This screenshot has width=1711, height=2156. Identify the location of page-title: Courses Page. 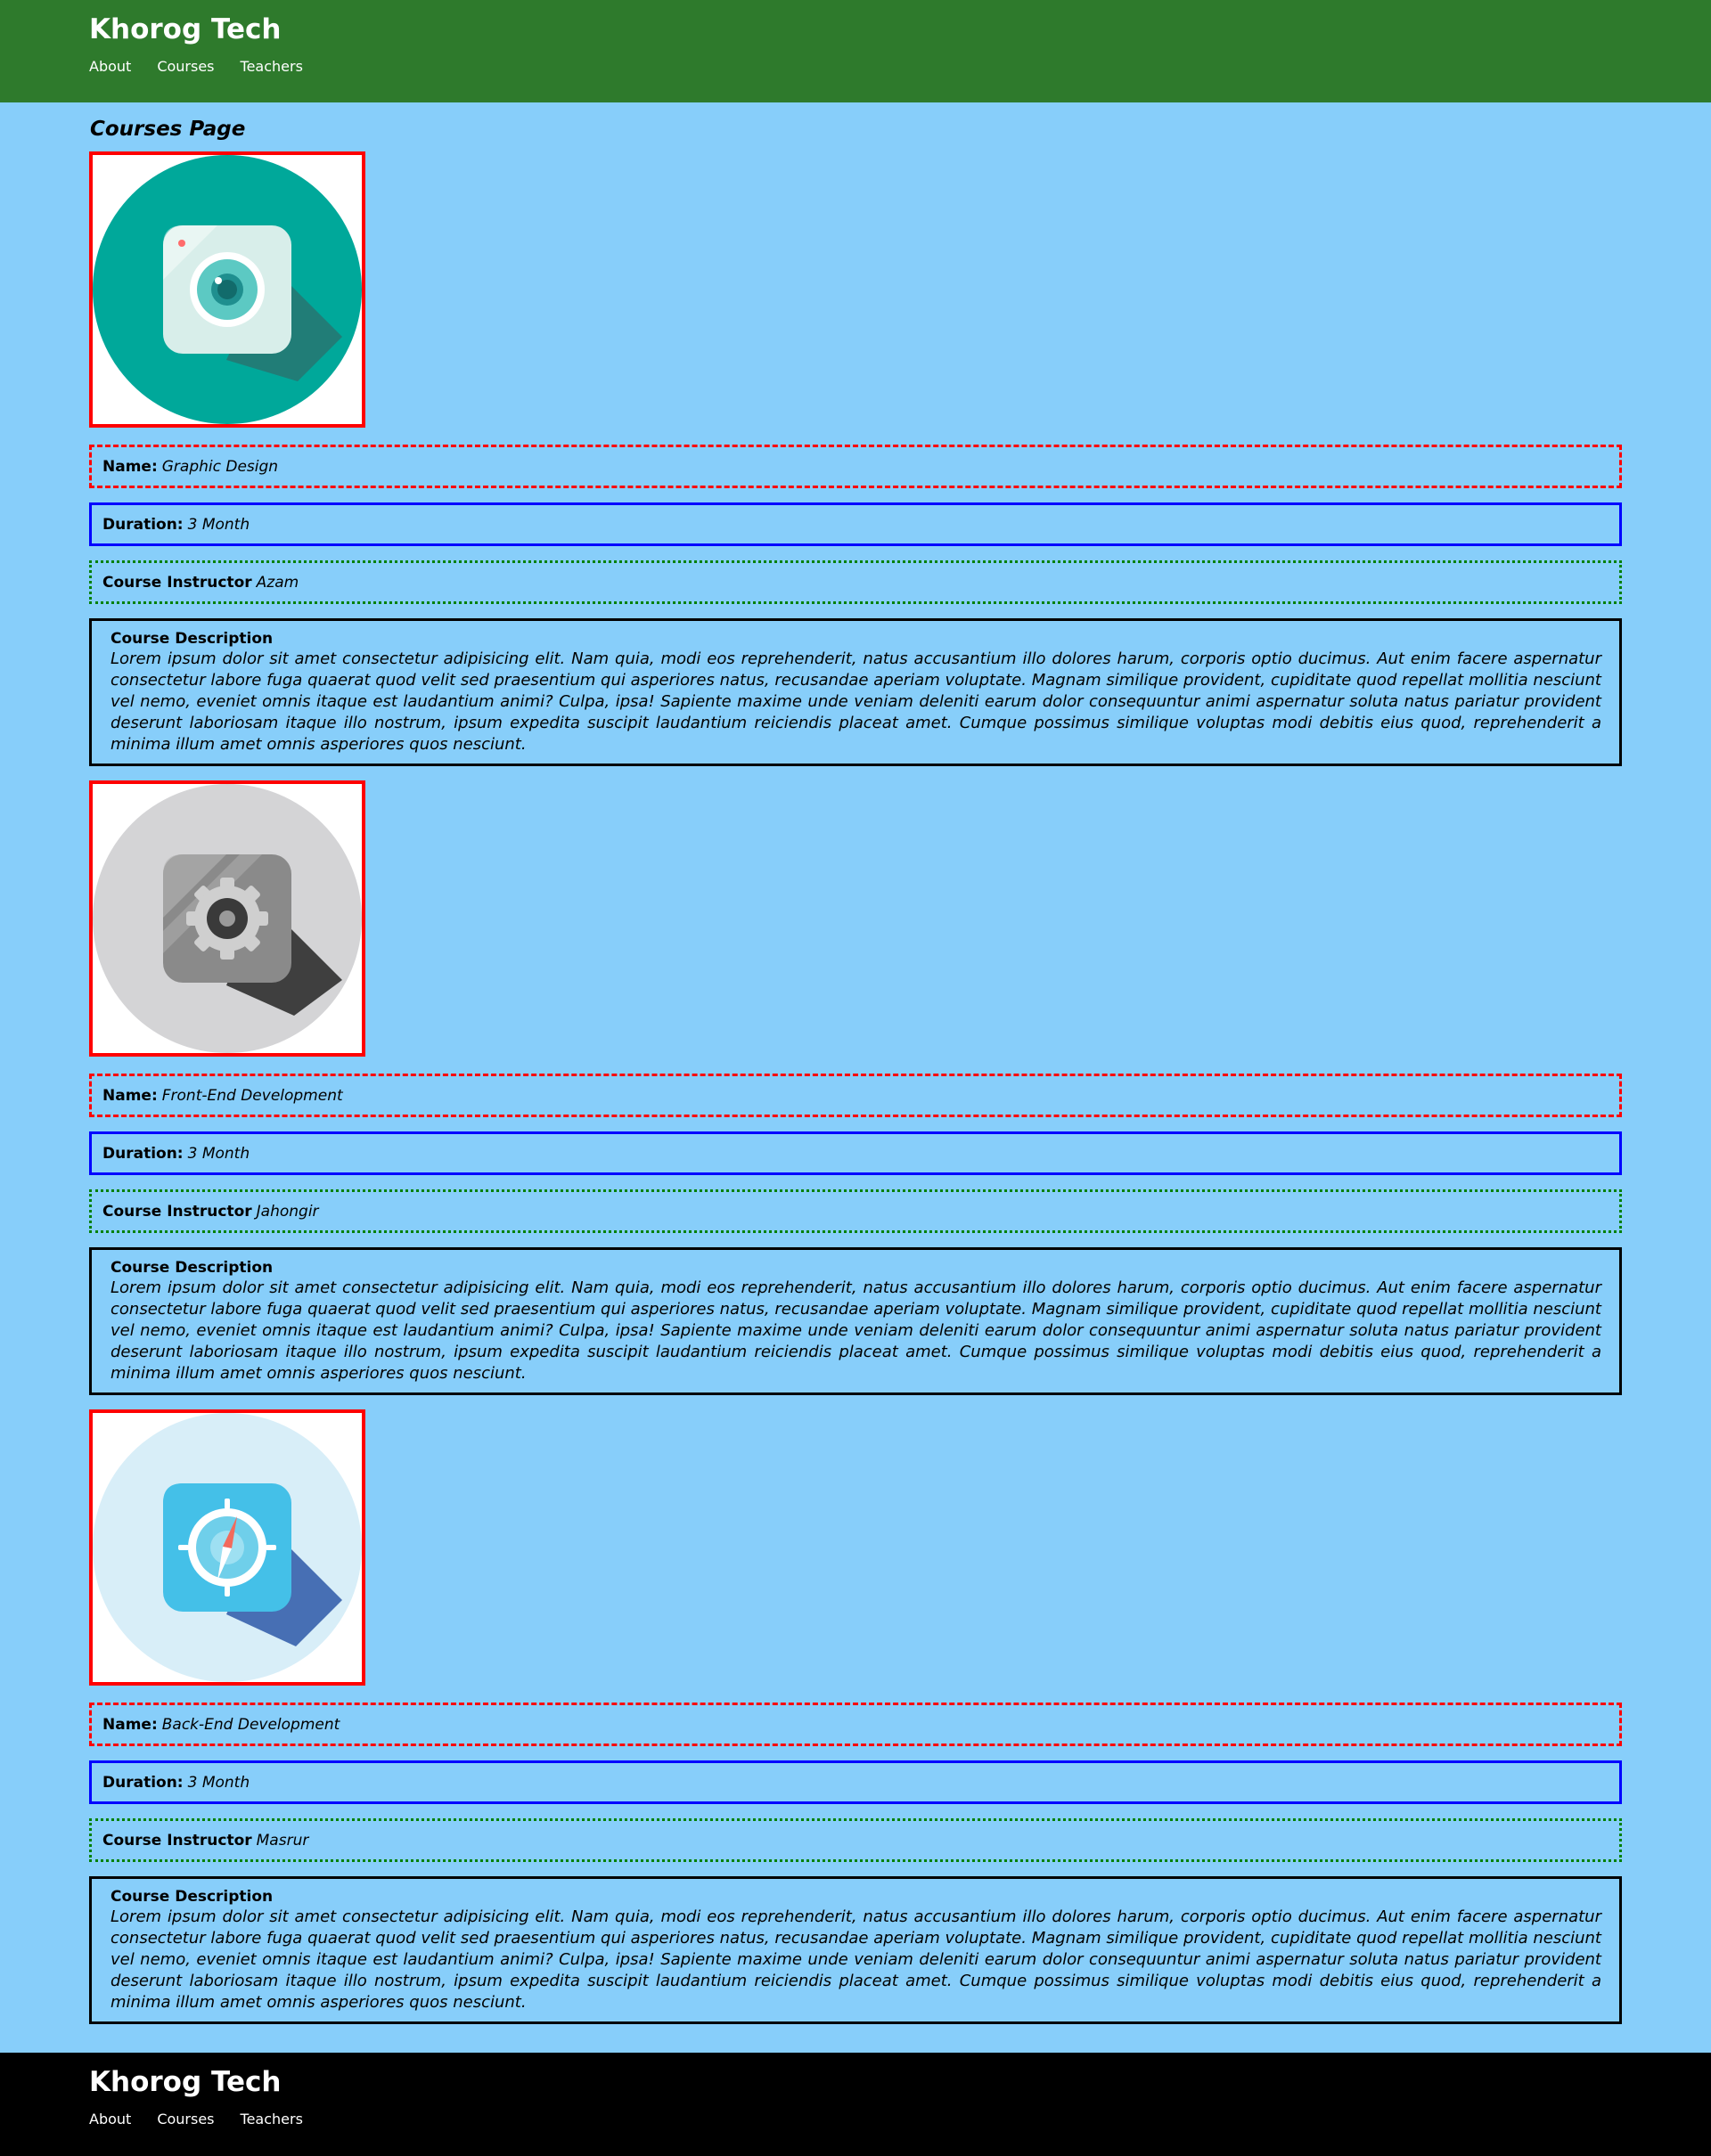
(168, 129).